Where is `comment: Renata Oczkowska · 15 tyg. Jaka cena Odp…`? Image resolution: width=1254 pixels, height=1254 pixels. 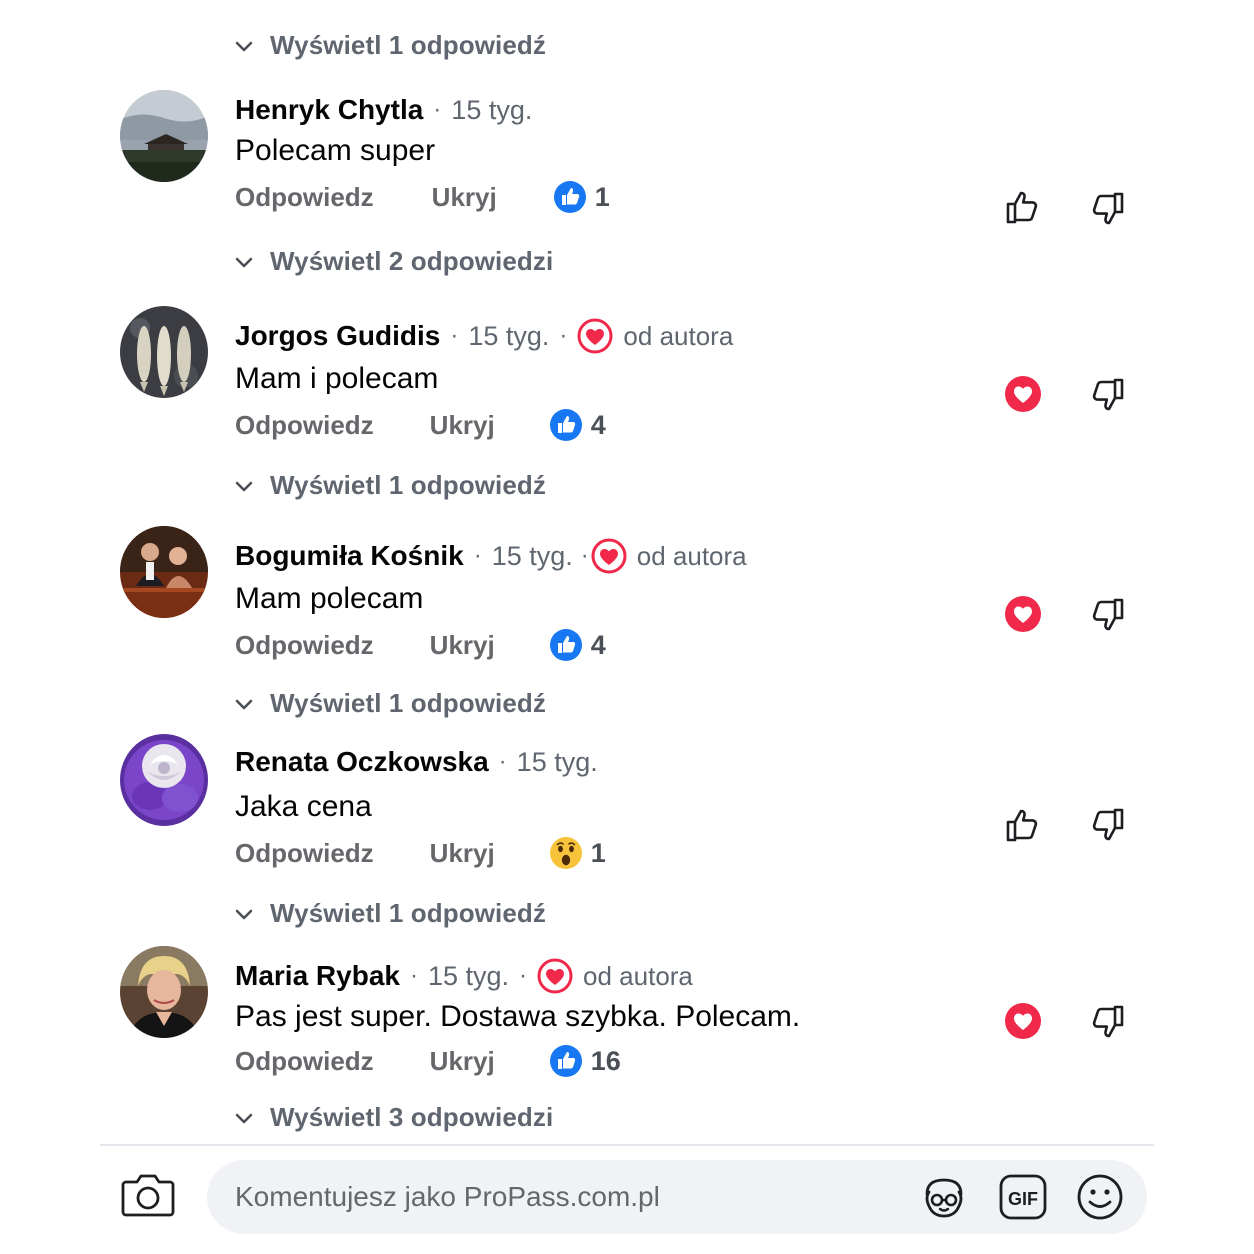 comment: Renata Oczkowska · 15 tyg. Jaka cena Odp… is located at coordinates (627, 814).